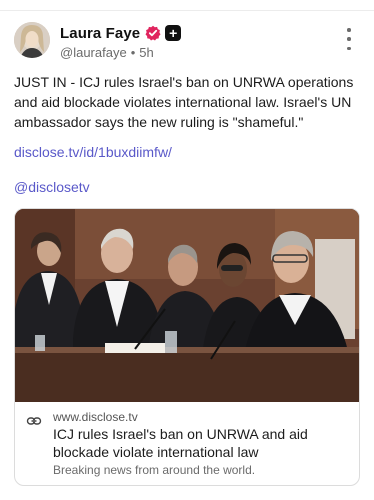 The height and width of the screenshot is (500, 374). I want to click on post-link: disclose.tv/id/1buxdiimfw/, so click(93, 152).